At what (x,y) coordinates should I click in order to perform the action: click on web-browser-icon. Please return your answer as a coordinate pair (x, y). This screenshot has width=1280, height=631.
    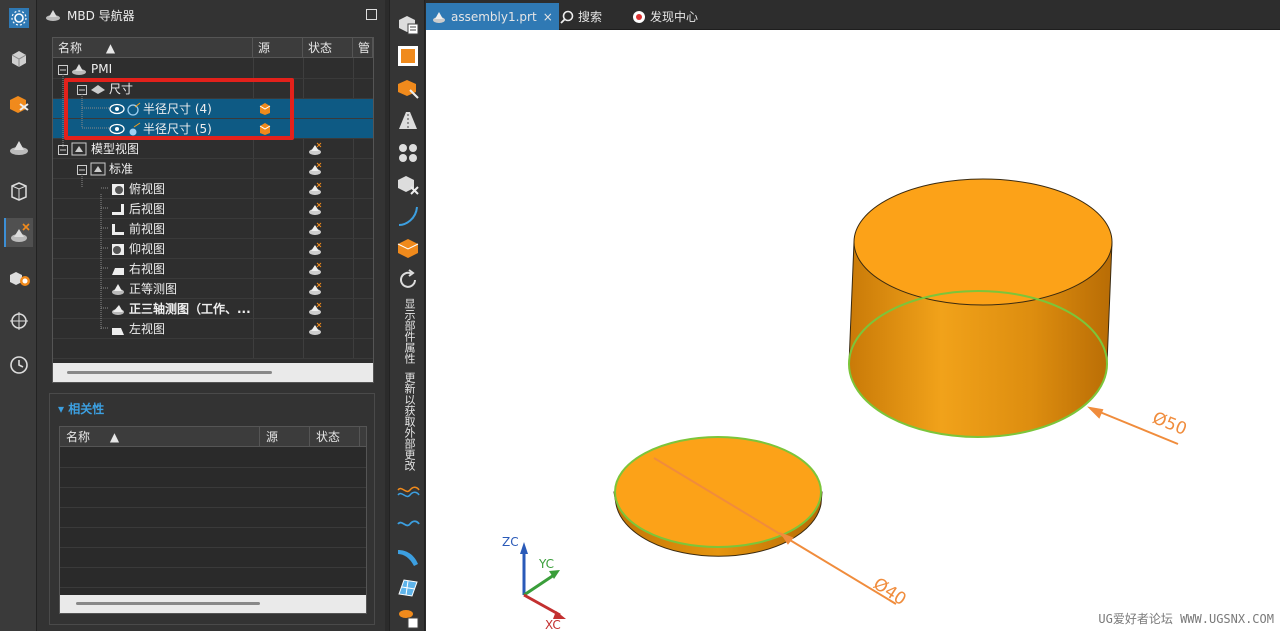
    Looking at the image, I should click on (18, 320).